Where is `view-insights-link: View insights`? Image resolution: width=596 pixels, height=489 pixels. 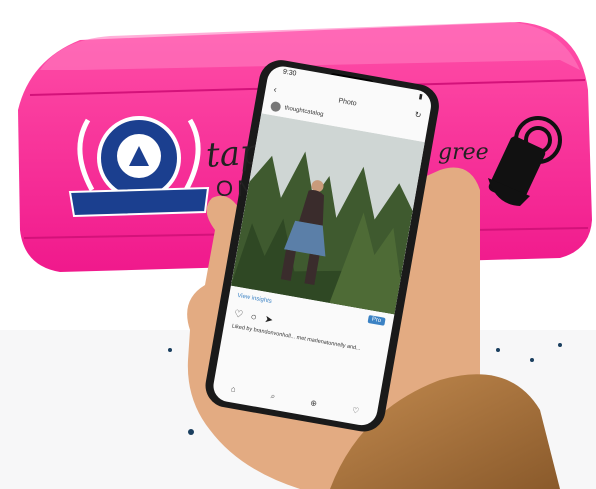 view-insights-link: View insights is located at coordinates (254, 299).